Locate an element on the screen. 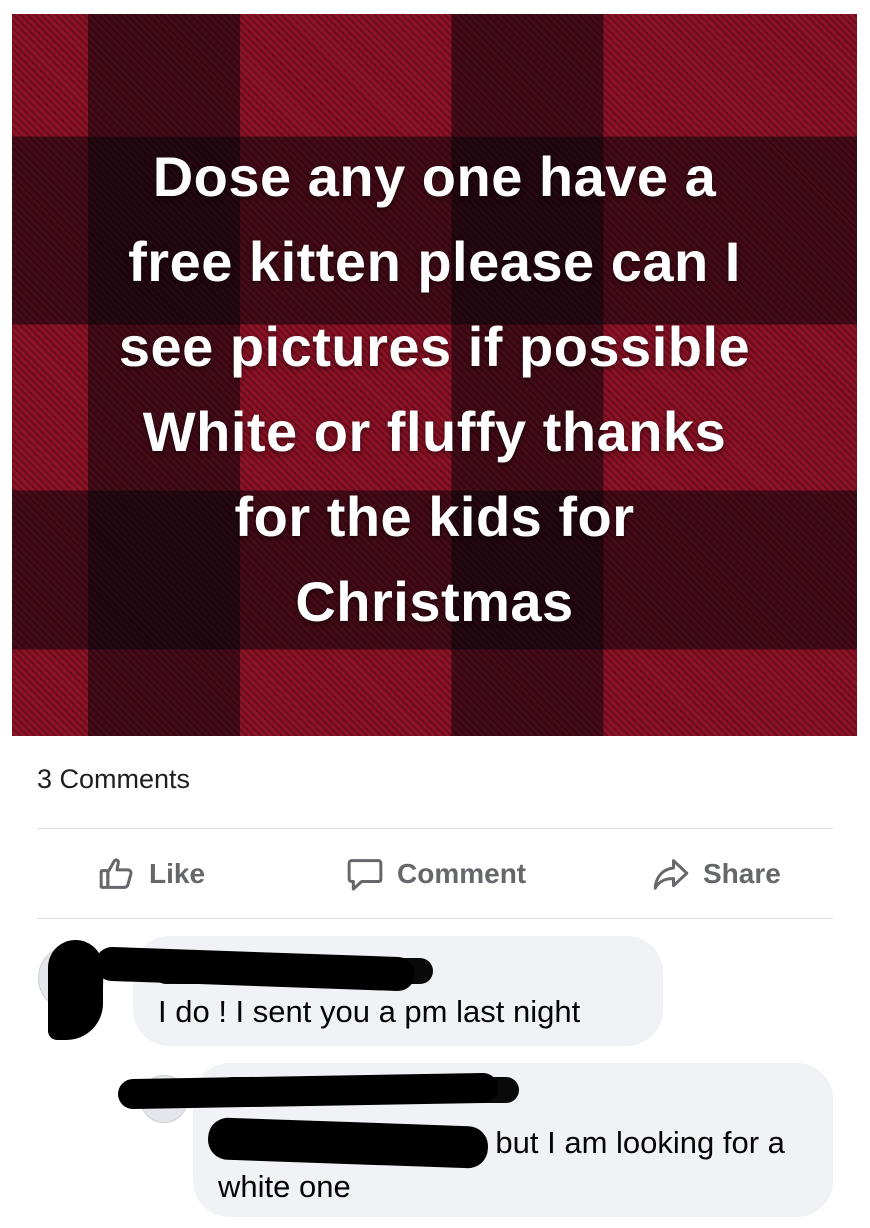 The image size is (870, 1228). thumbs-up-icon is located at coordinates (116, 873).